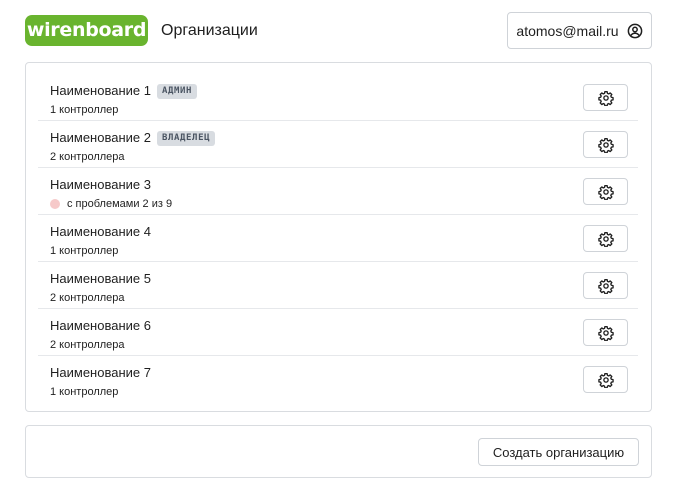  Describe the element at coordinates (338, 379) in the screenshot. I see `organization-row: Наименование 7 1 контроллер` at that location.